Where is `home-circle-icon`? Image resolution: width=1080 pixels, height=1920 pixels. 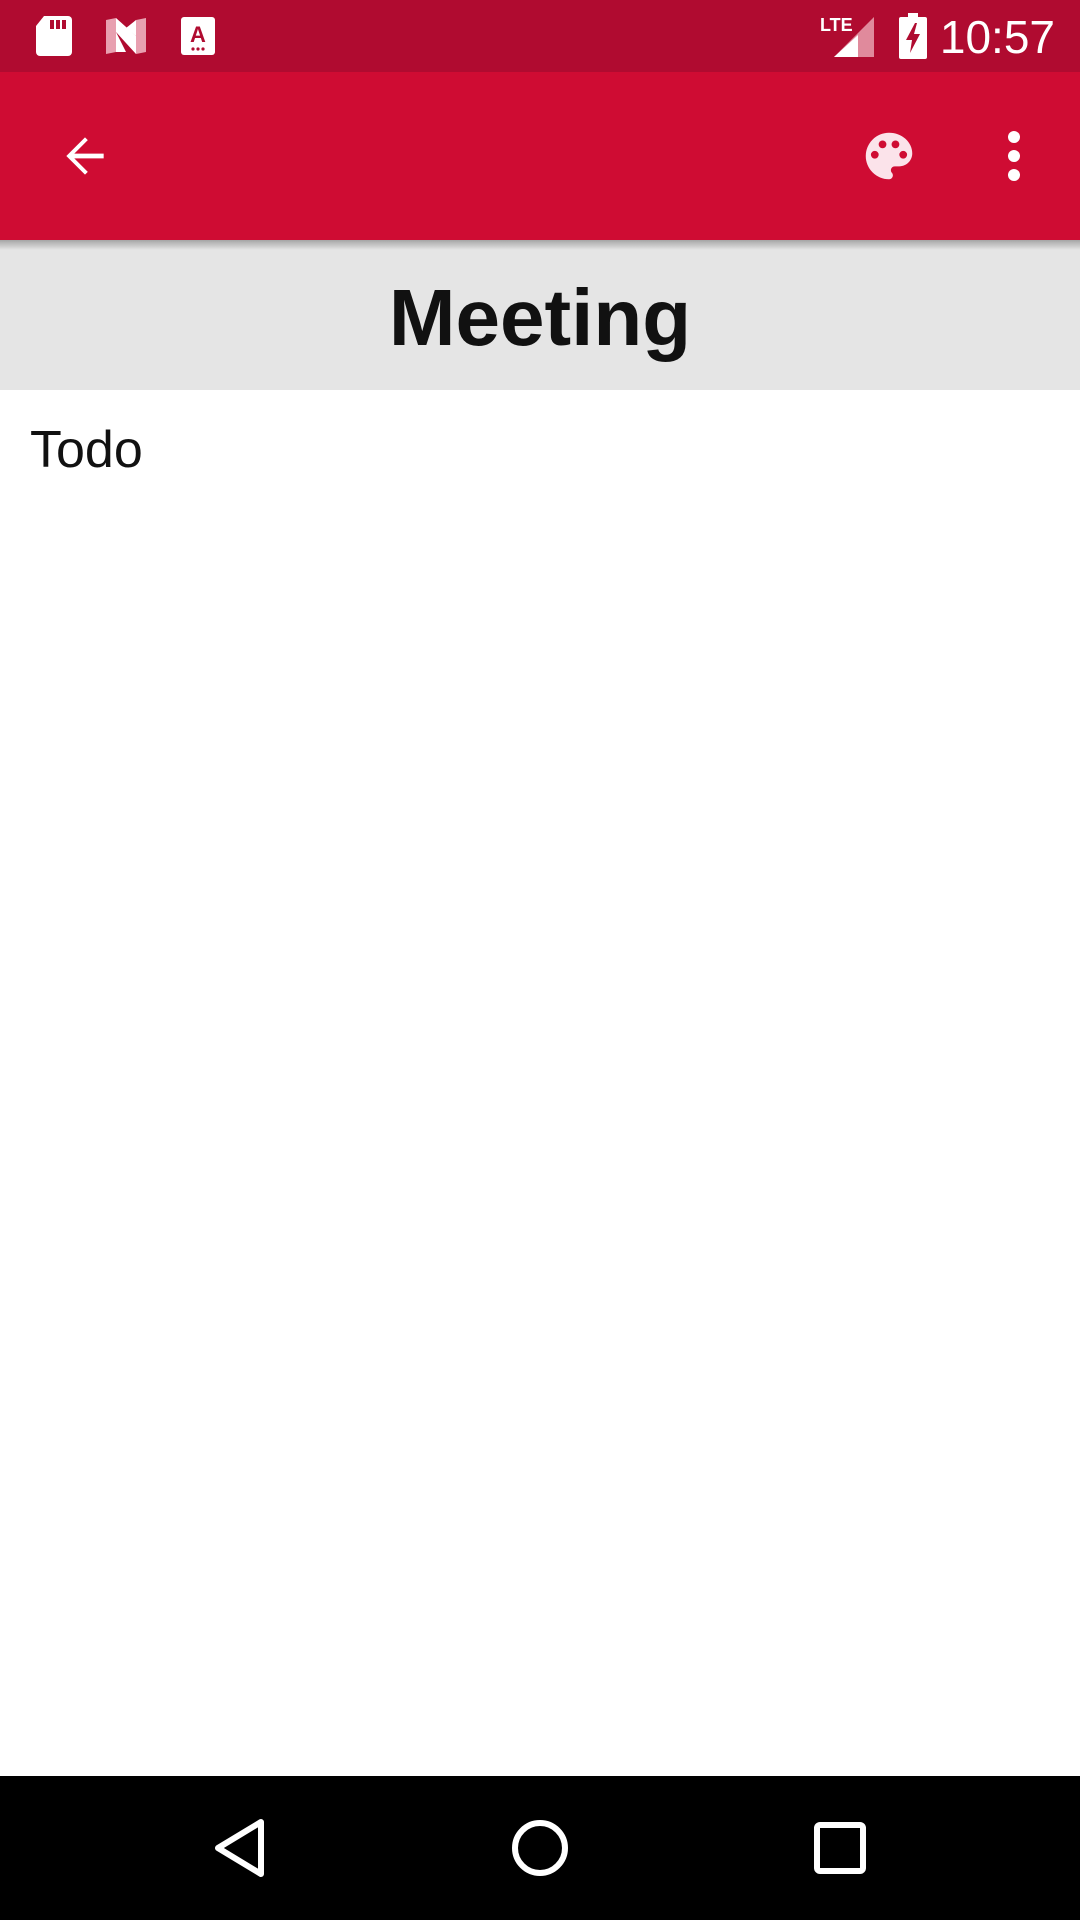 home-circle-icon is located at coordinates (540, 1848).